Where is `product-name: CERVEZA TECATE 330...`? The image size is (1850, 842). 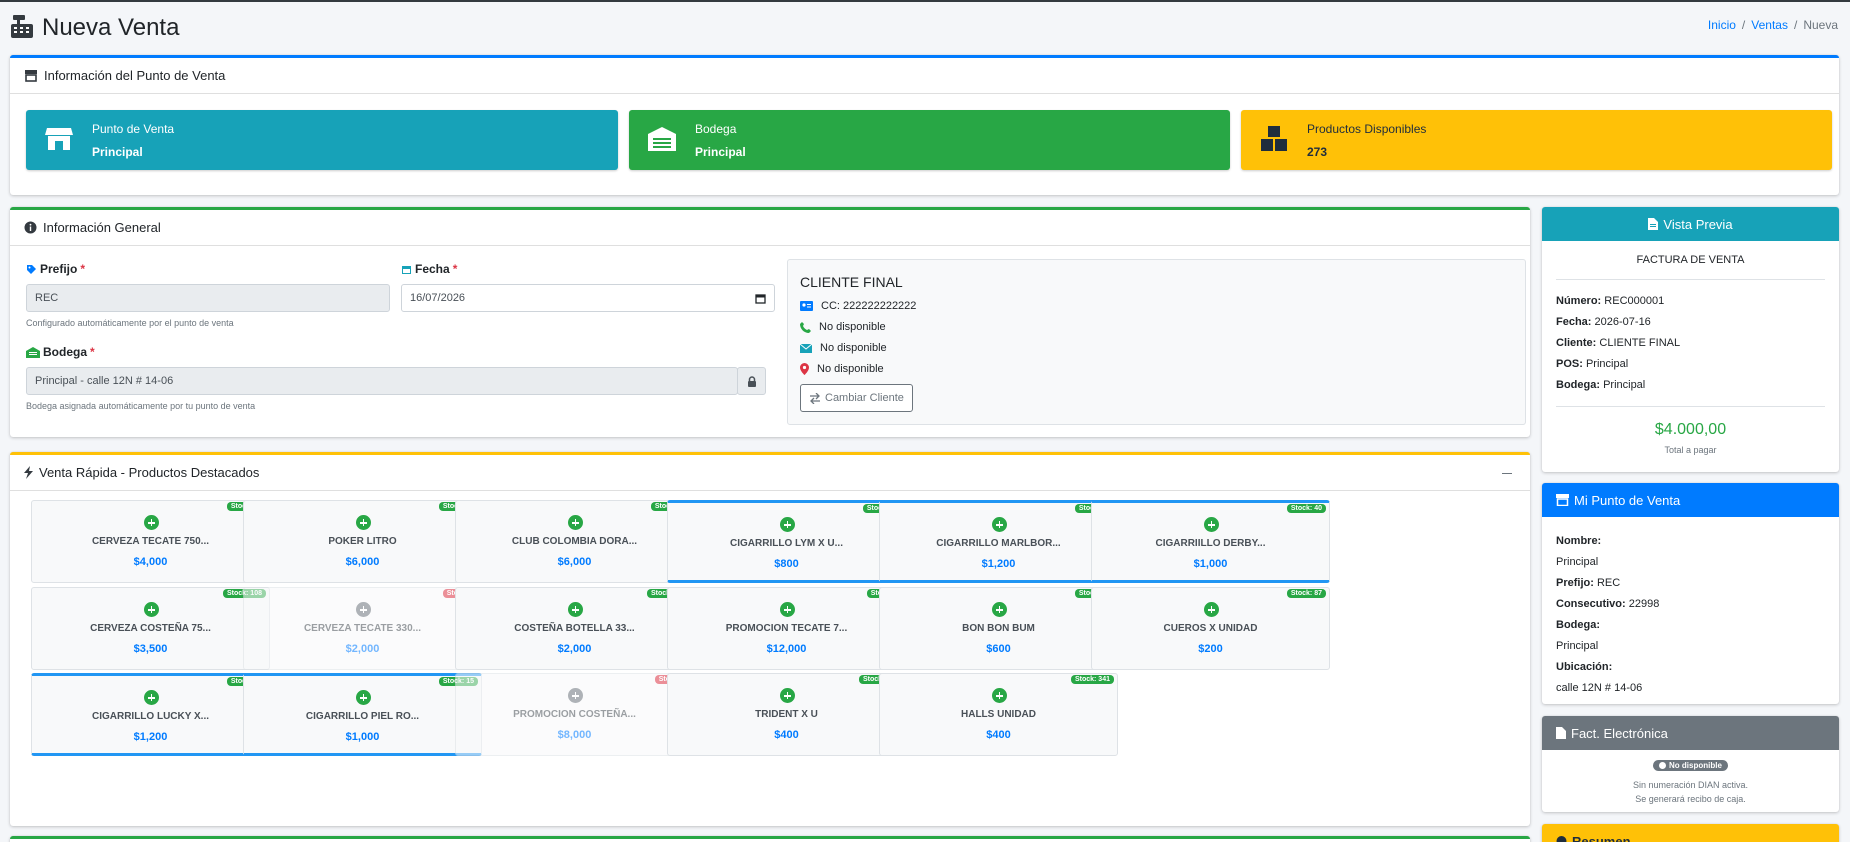
product-name: CERVEZA TECATE 330... is located at coordinates (362, 628).